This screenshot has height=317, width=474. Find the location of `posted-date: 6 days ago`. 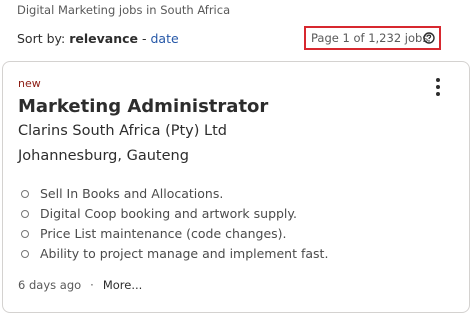

posted-date: 6 days ago is located at coordinates (50, 285).